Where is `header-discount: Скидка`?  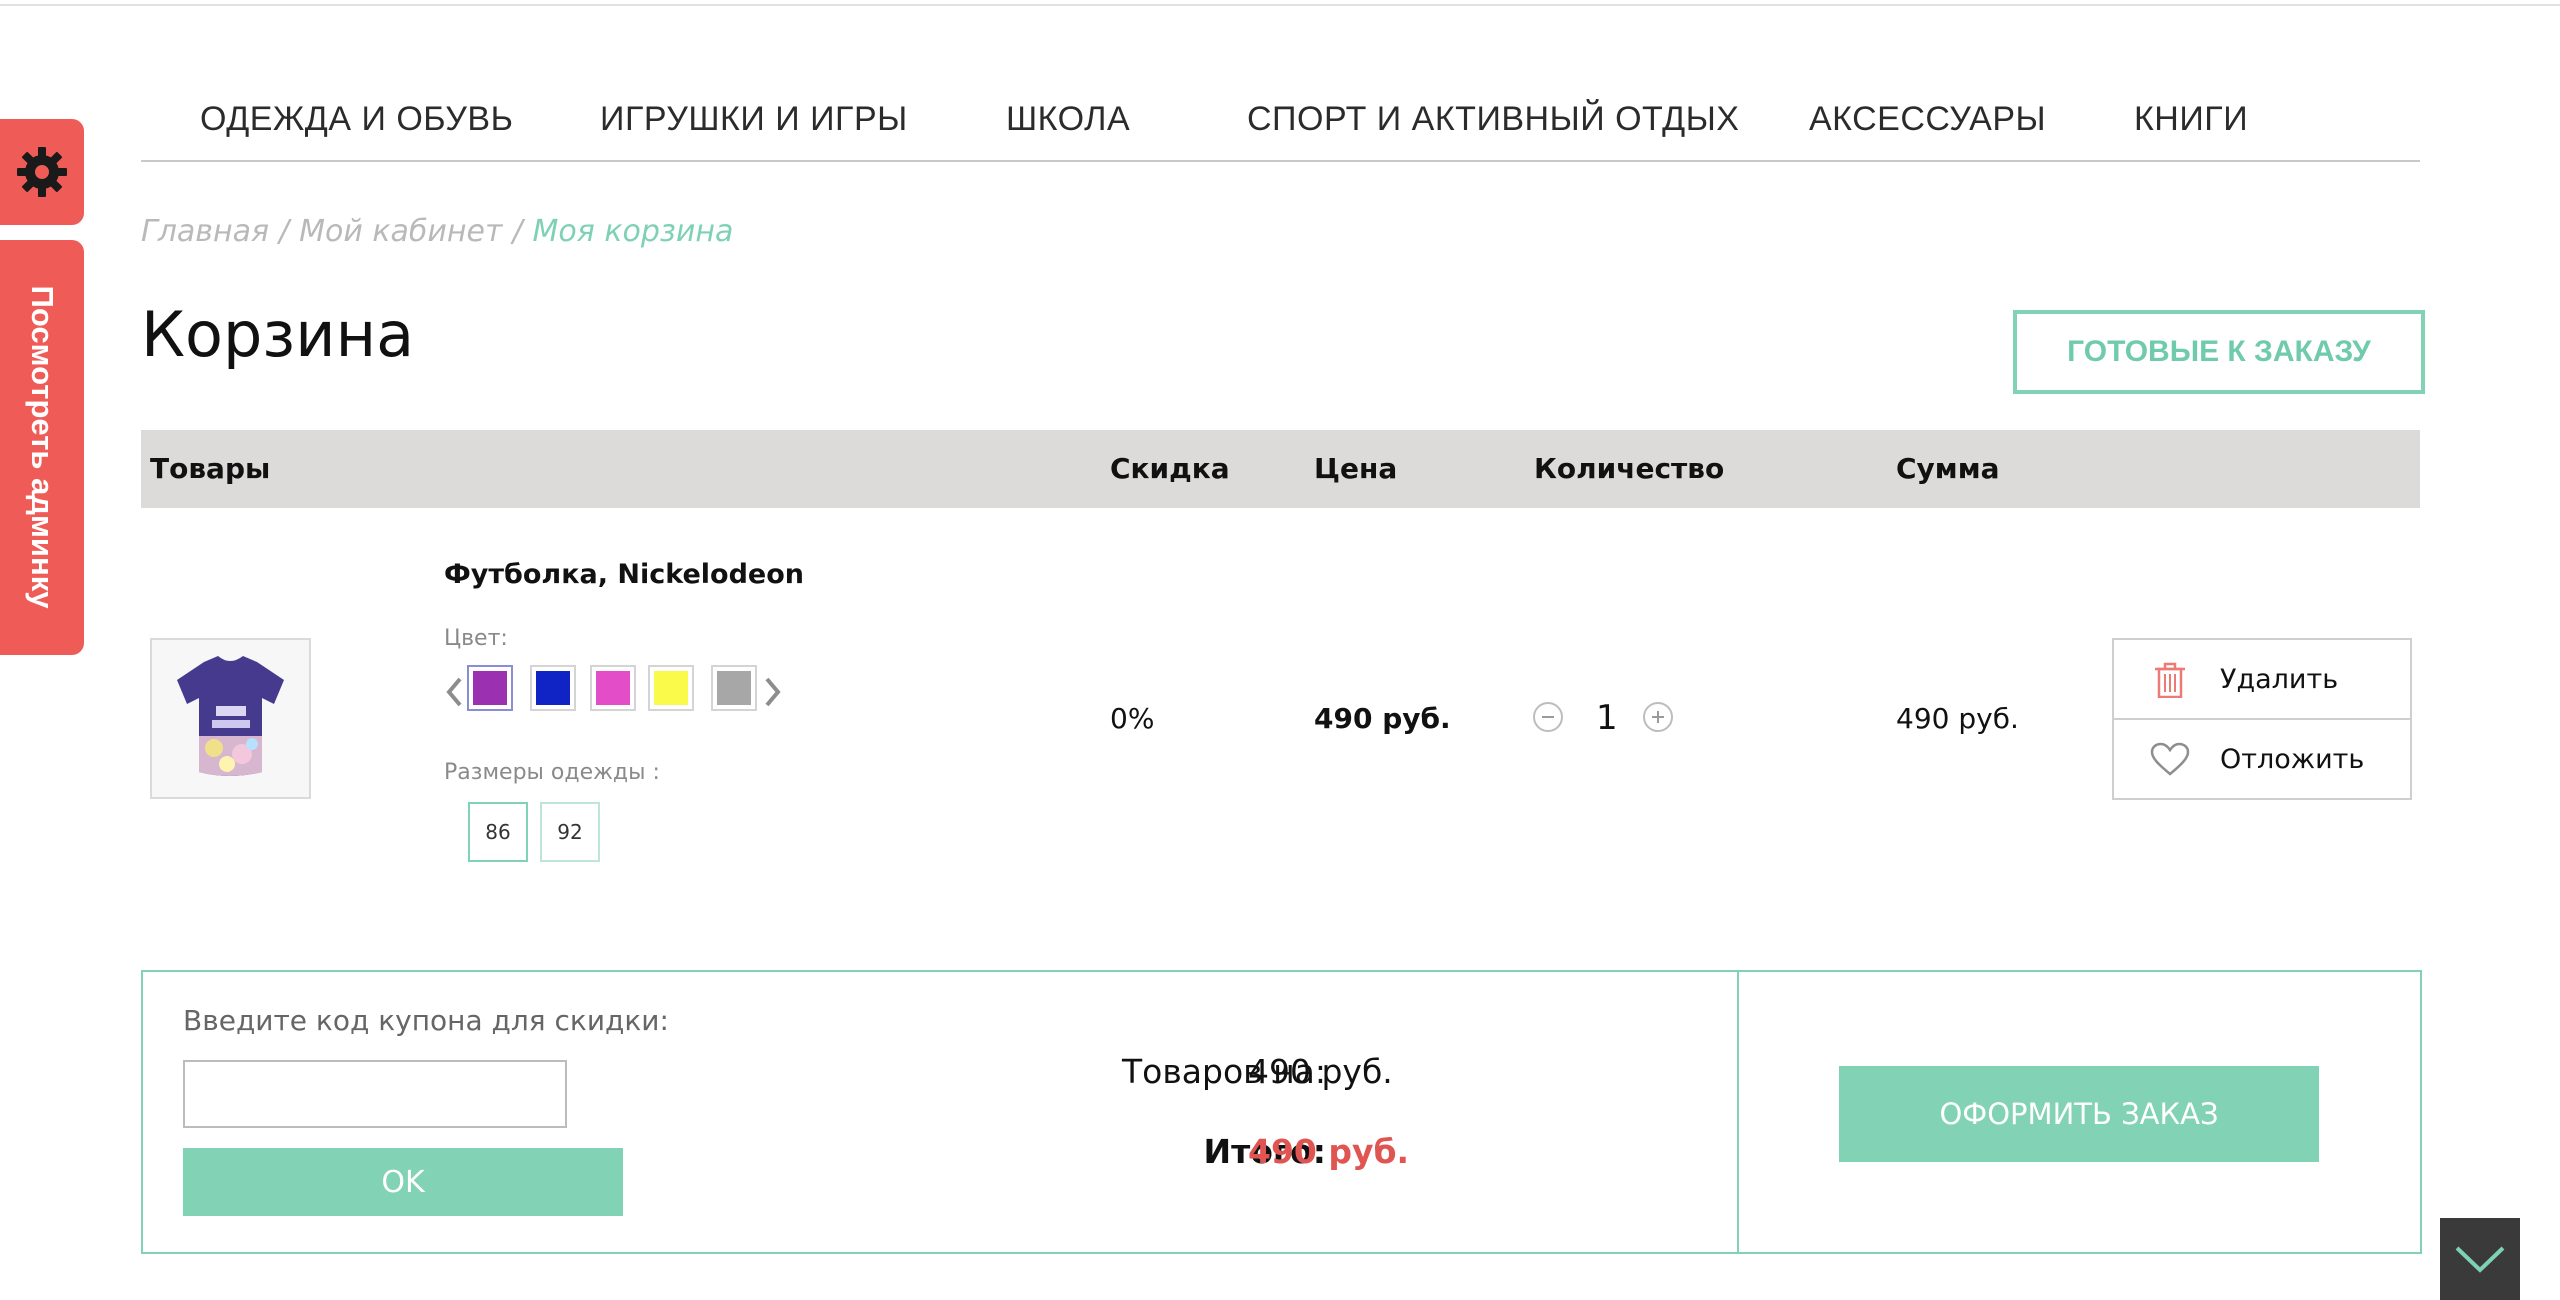
header-discount: Скидка is located at coordinates (1170, 468).